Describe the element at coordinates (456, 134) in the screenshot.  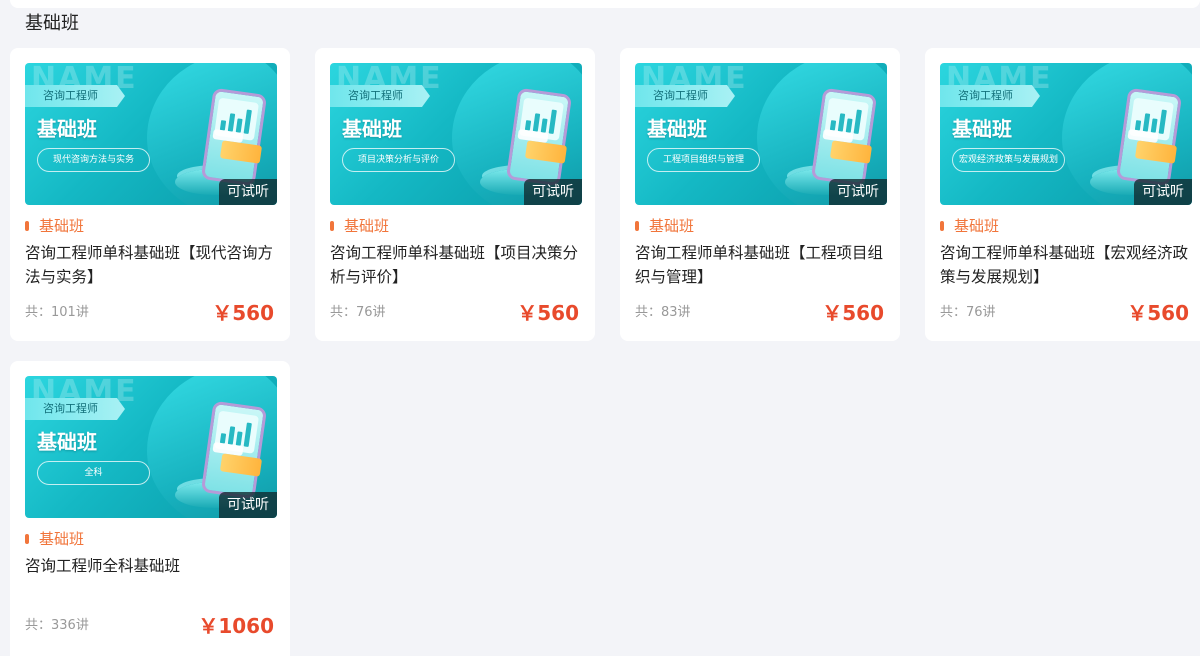
I see `course-thumbnail: NAME 咨询工程师 基础班 项目决策分析与评价 可试听` at that location.